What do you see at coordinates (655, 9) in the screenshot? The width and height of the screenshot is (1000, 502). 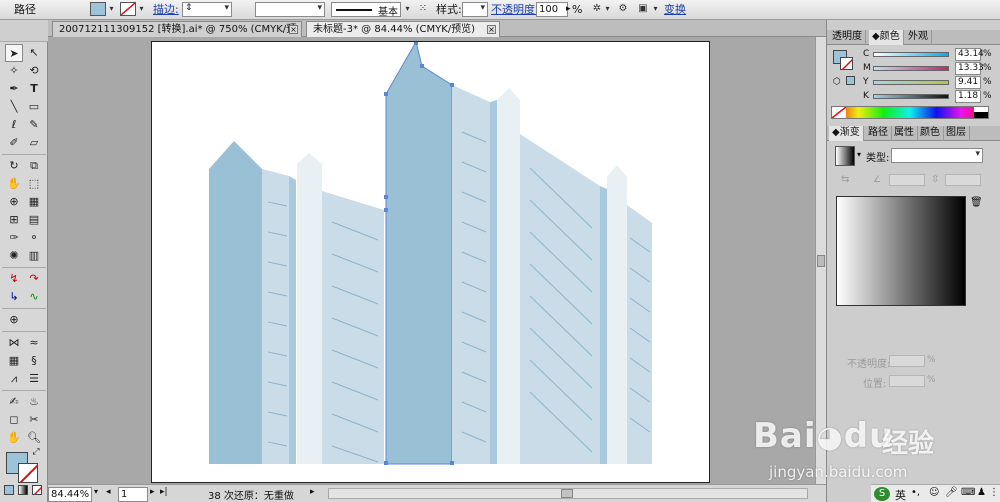 I see `align-dropdown-arrow: ▾` at bounding box center [655, 9].